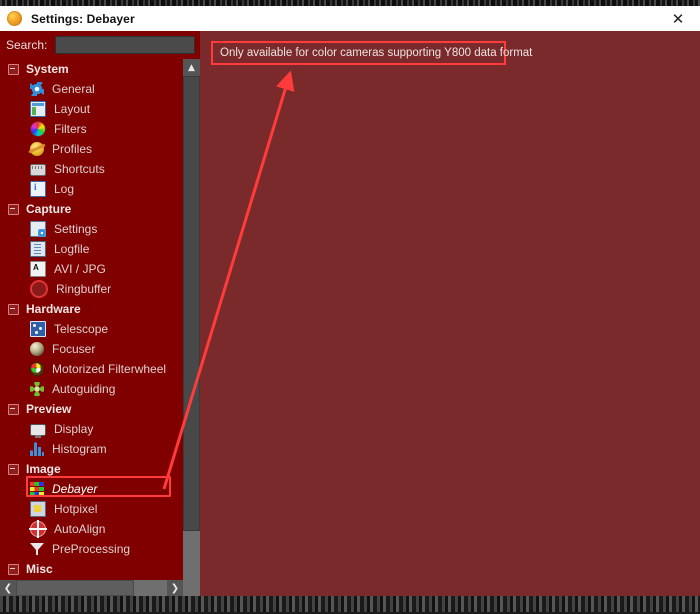 The image size is (700, 614). What do you see at coordinates (350, 604) in the screenshot?
I see `desktop-strip-bottom` at bounding box center [350, 604].